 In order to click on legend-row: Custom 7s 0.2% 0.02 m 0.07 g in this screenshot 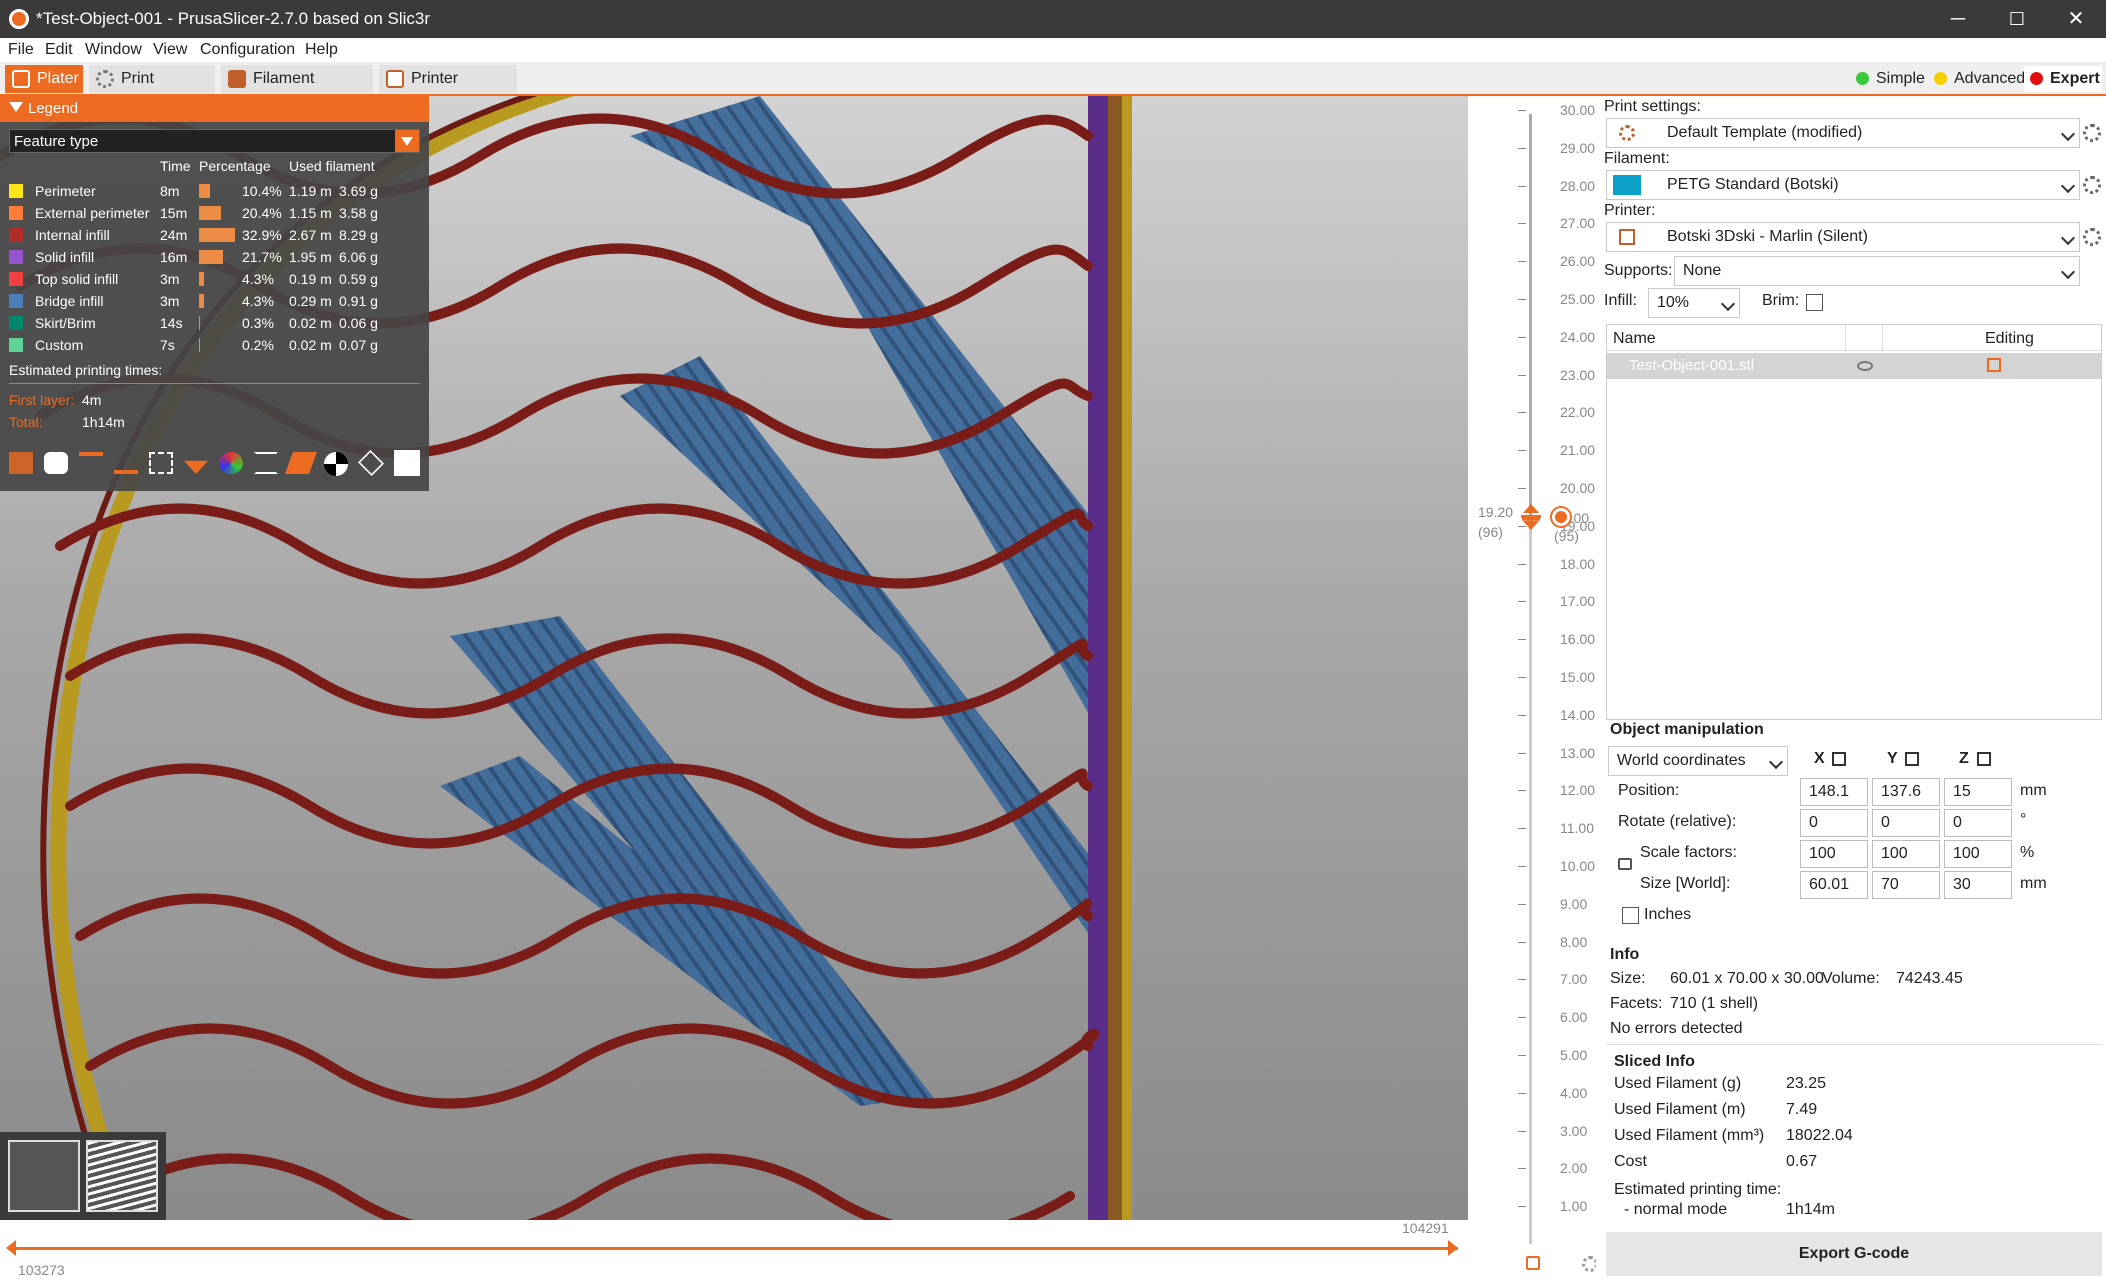, I will do `click(219, 345)`.